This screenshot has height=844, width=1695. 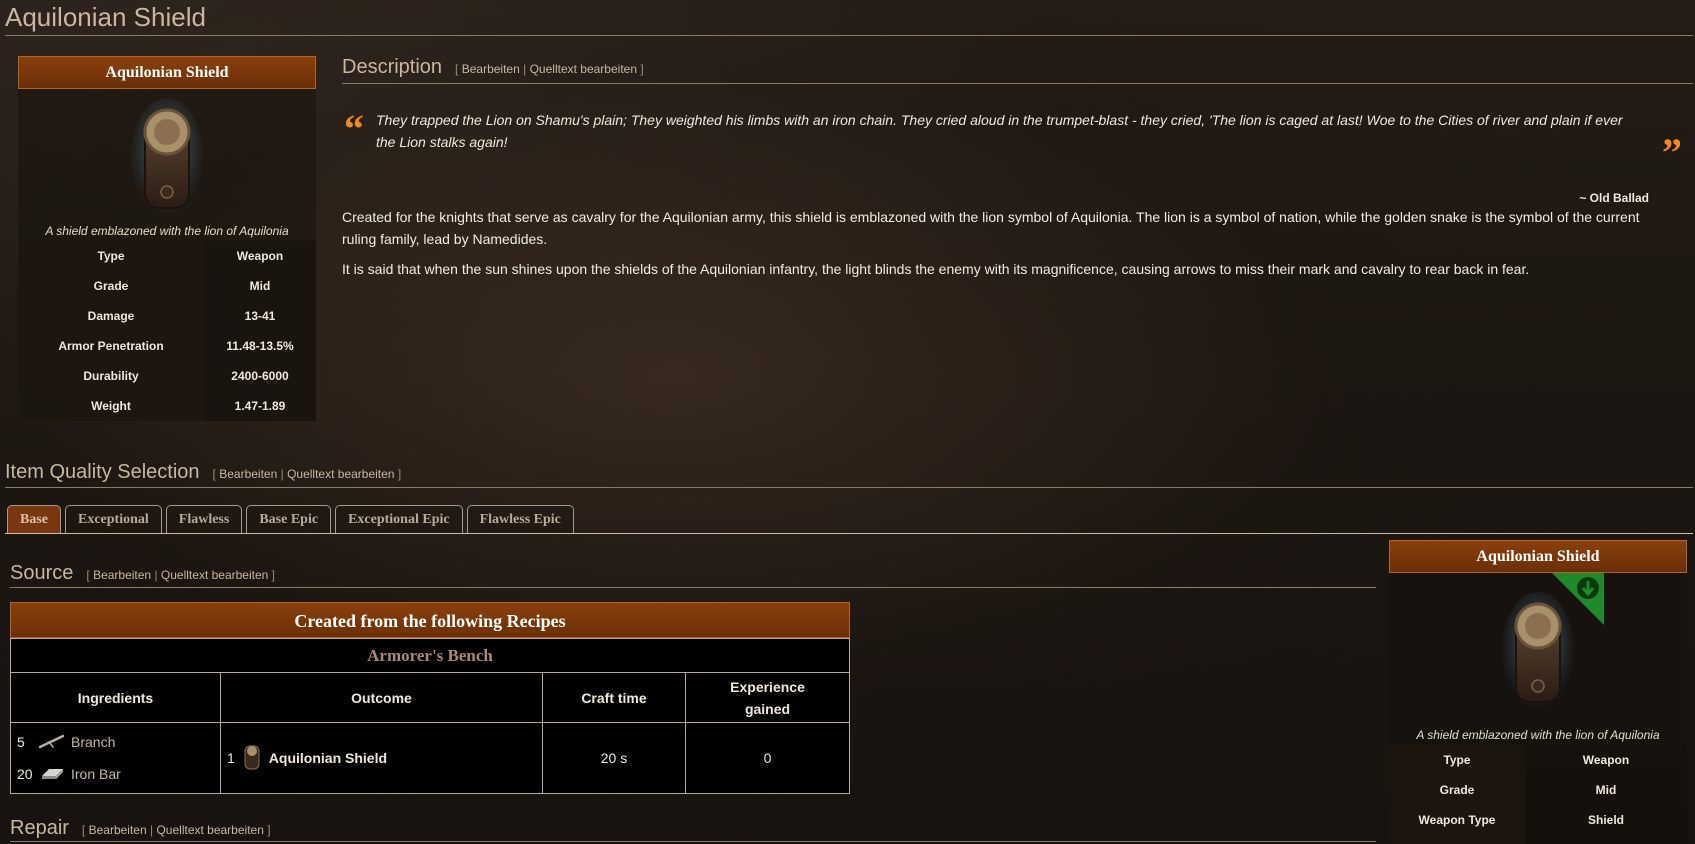 I want to click on section-title: Description, so click(x=392, y=67).